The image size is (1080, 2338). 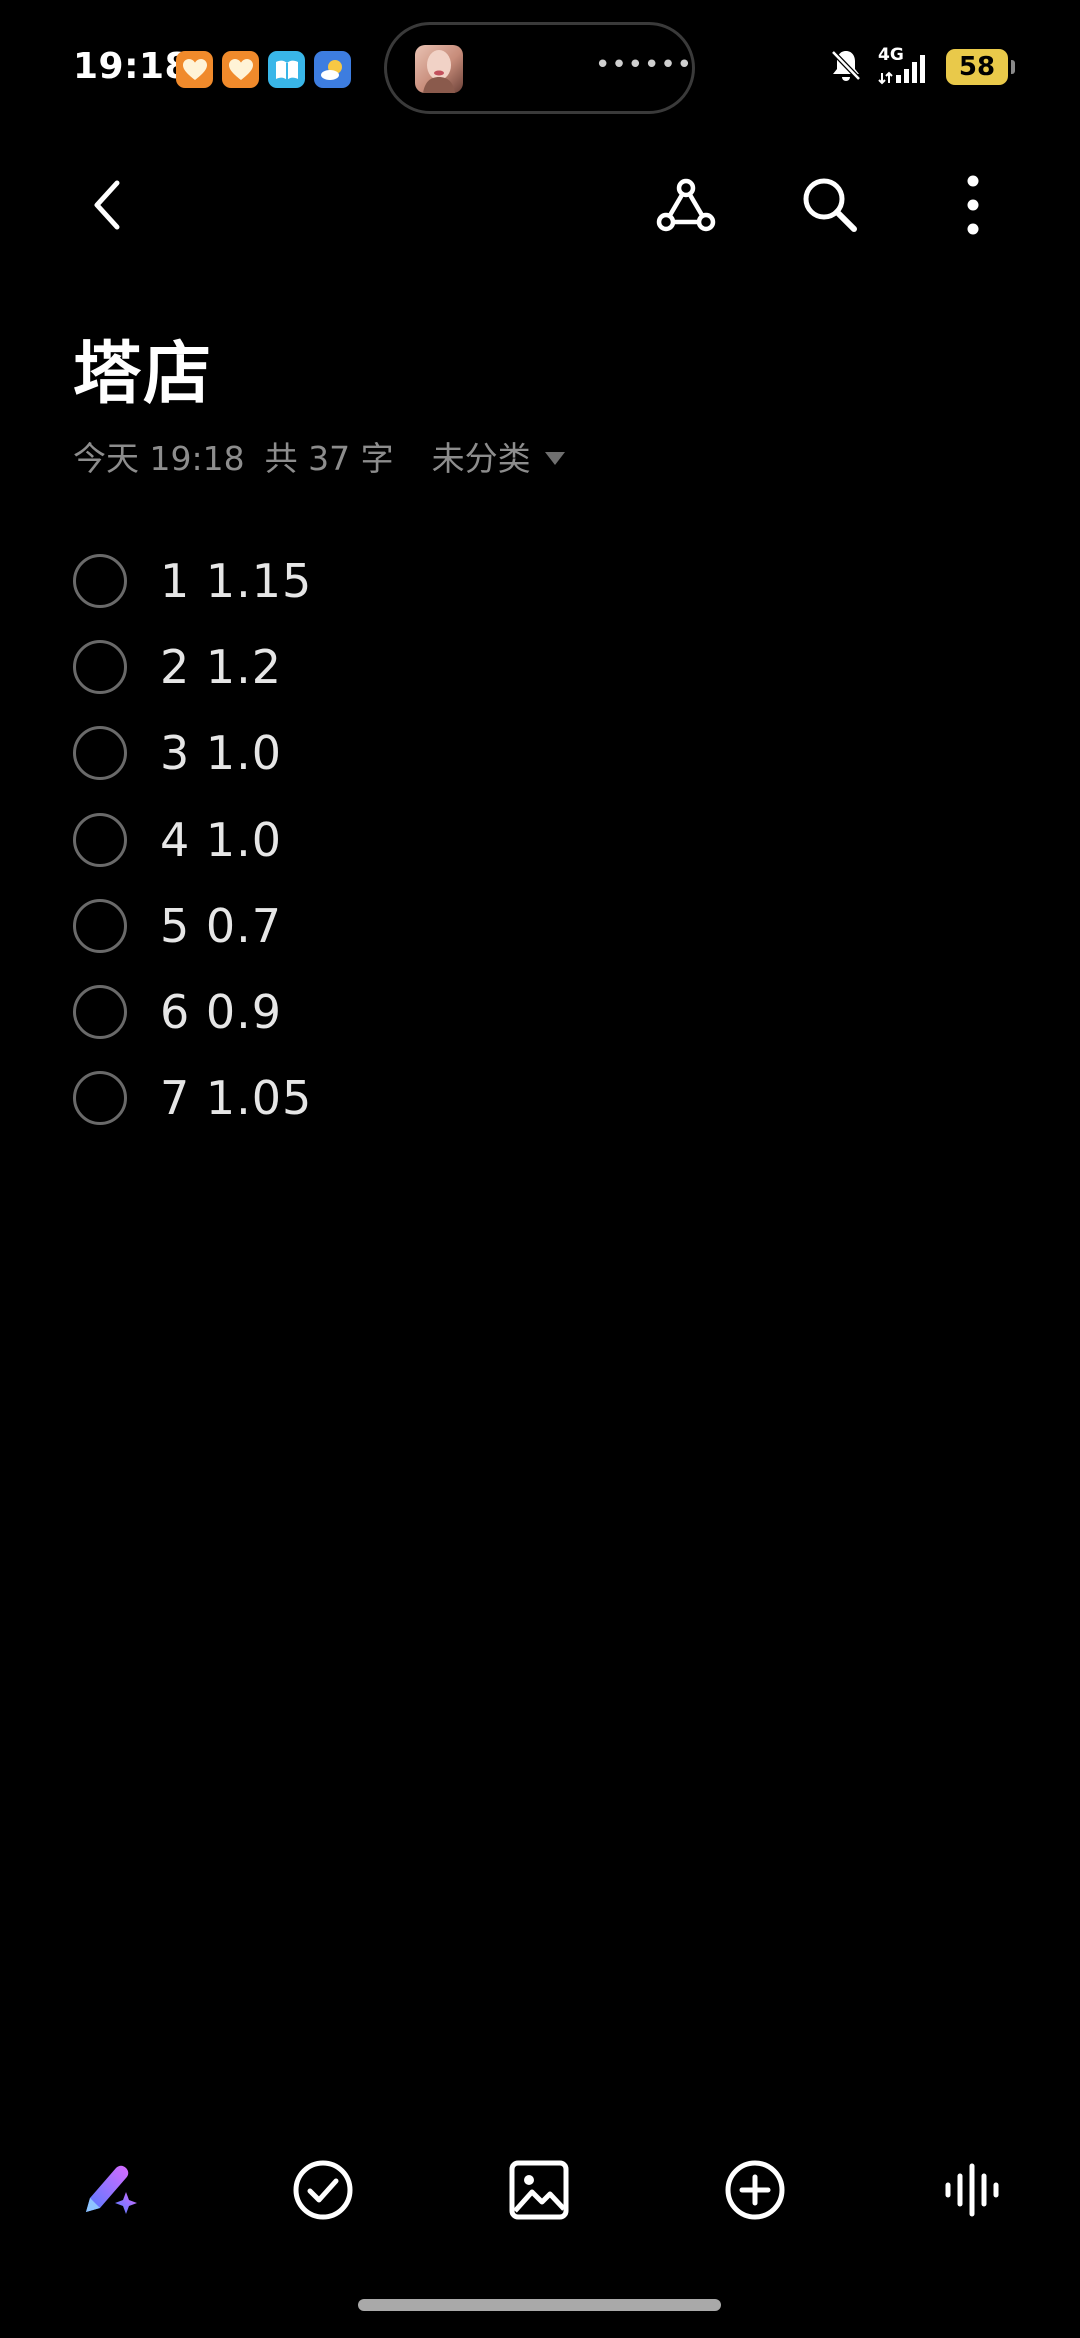 I want to click on audio-waveform-icon, so click(x=972, y=2190).